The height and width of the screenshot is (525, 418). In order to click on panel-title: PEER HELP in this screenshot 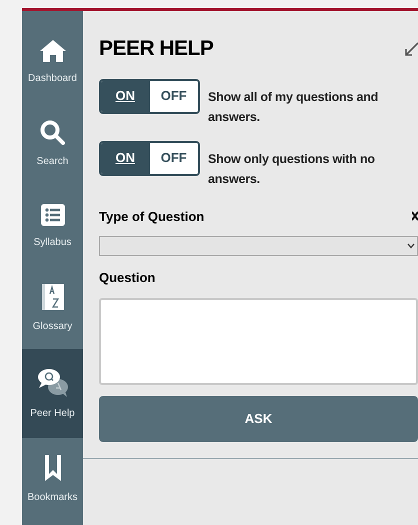, I will do `click(156, 49)`.